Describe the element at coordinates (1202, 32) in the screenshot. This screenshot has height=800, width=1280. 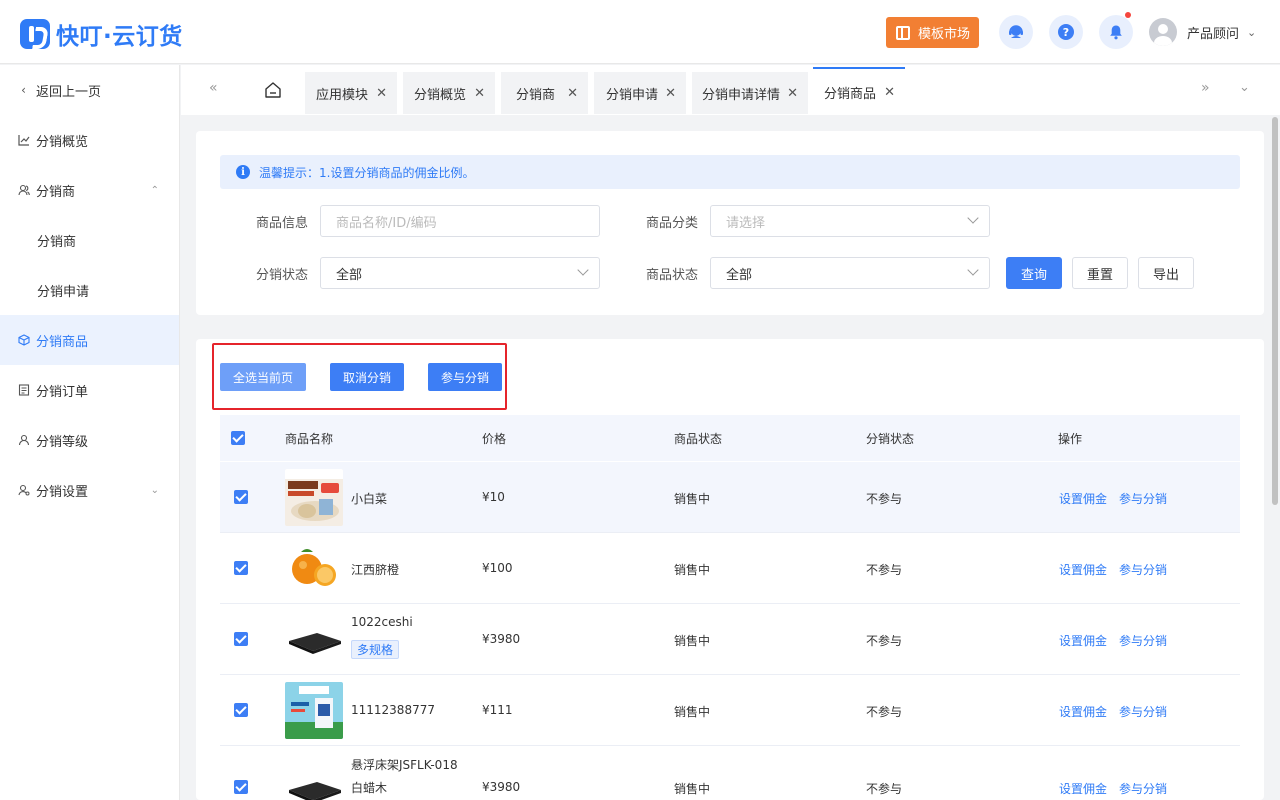
I see `user-menu: 产品顾问 ⌄` at that location.